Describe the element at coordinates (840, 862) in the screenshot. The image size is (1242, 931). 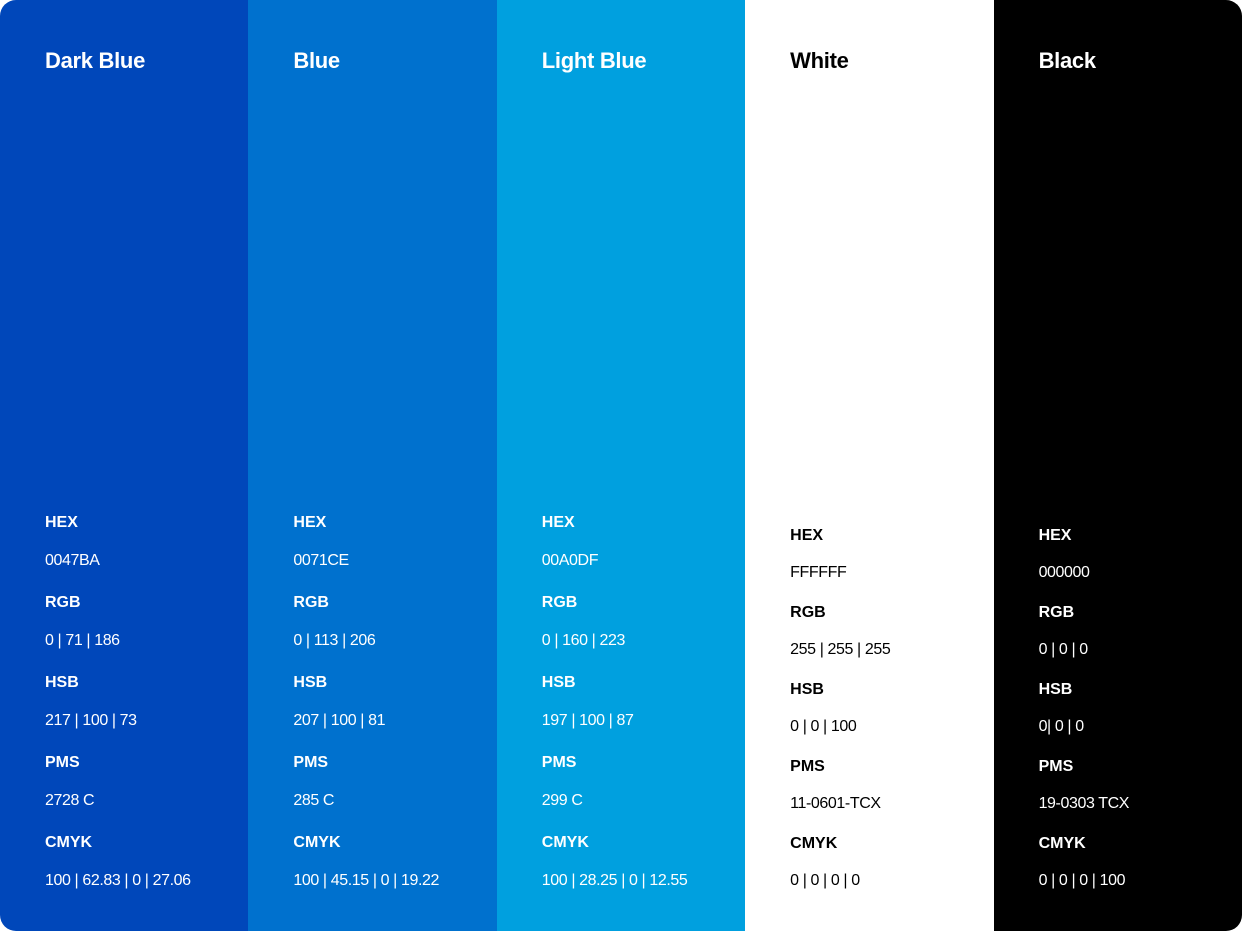
I see `spec-cmyk: CMYK 0 | 0 | 0 | 0` at that location.